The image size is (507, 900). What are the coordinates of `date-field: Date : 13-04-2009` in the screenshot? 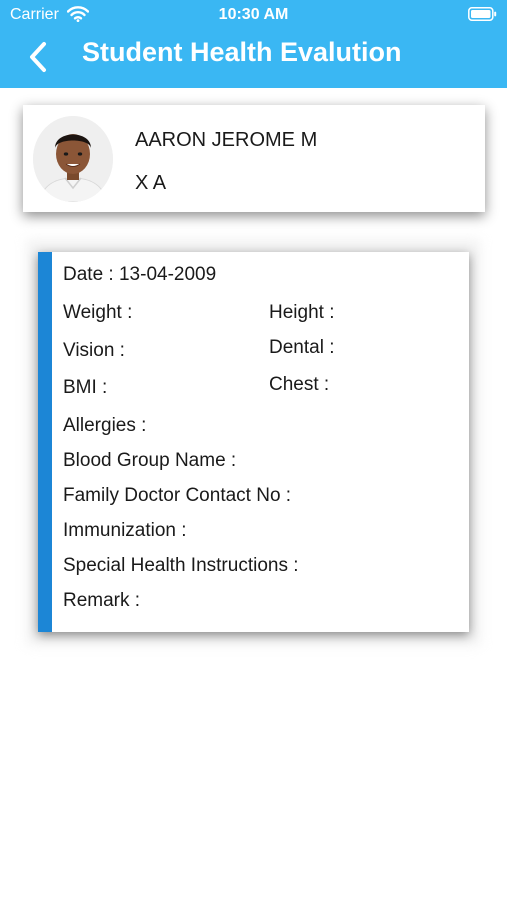 It's located at (139, 275).